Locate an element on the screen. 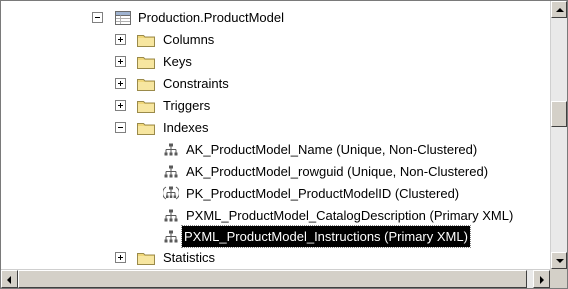 Image resolution: width=568 pixels, height=289 pixels. tree-node-label: Columns is located at coordinates (189, 39).